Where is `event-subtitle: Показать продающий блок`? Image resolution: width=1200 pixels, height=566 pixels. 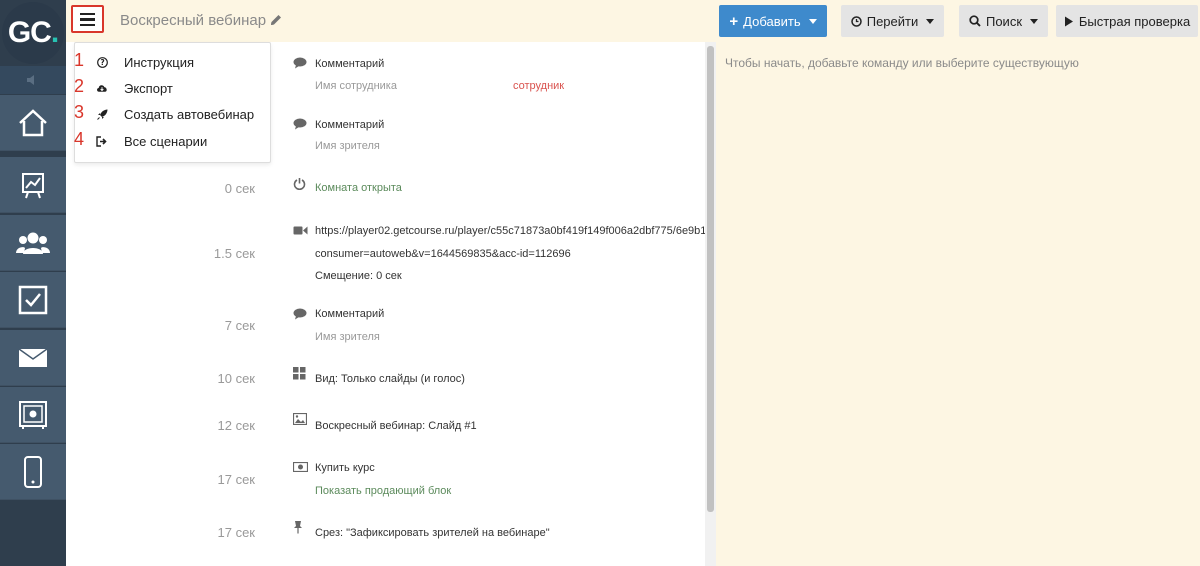 event-subtitle: Показать продающий блок is located at coordinates (383, 491).